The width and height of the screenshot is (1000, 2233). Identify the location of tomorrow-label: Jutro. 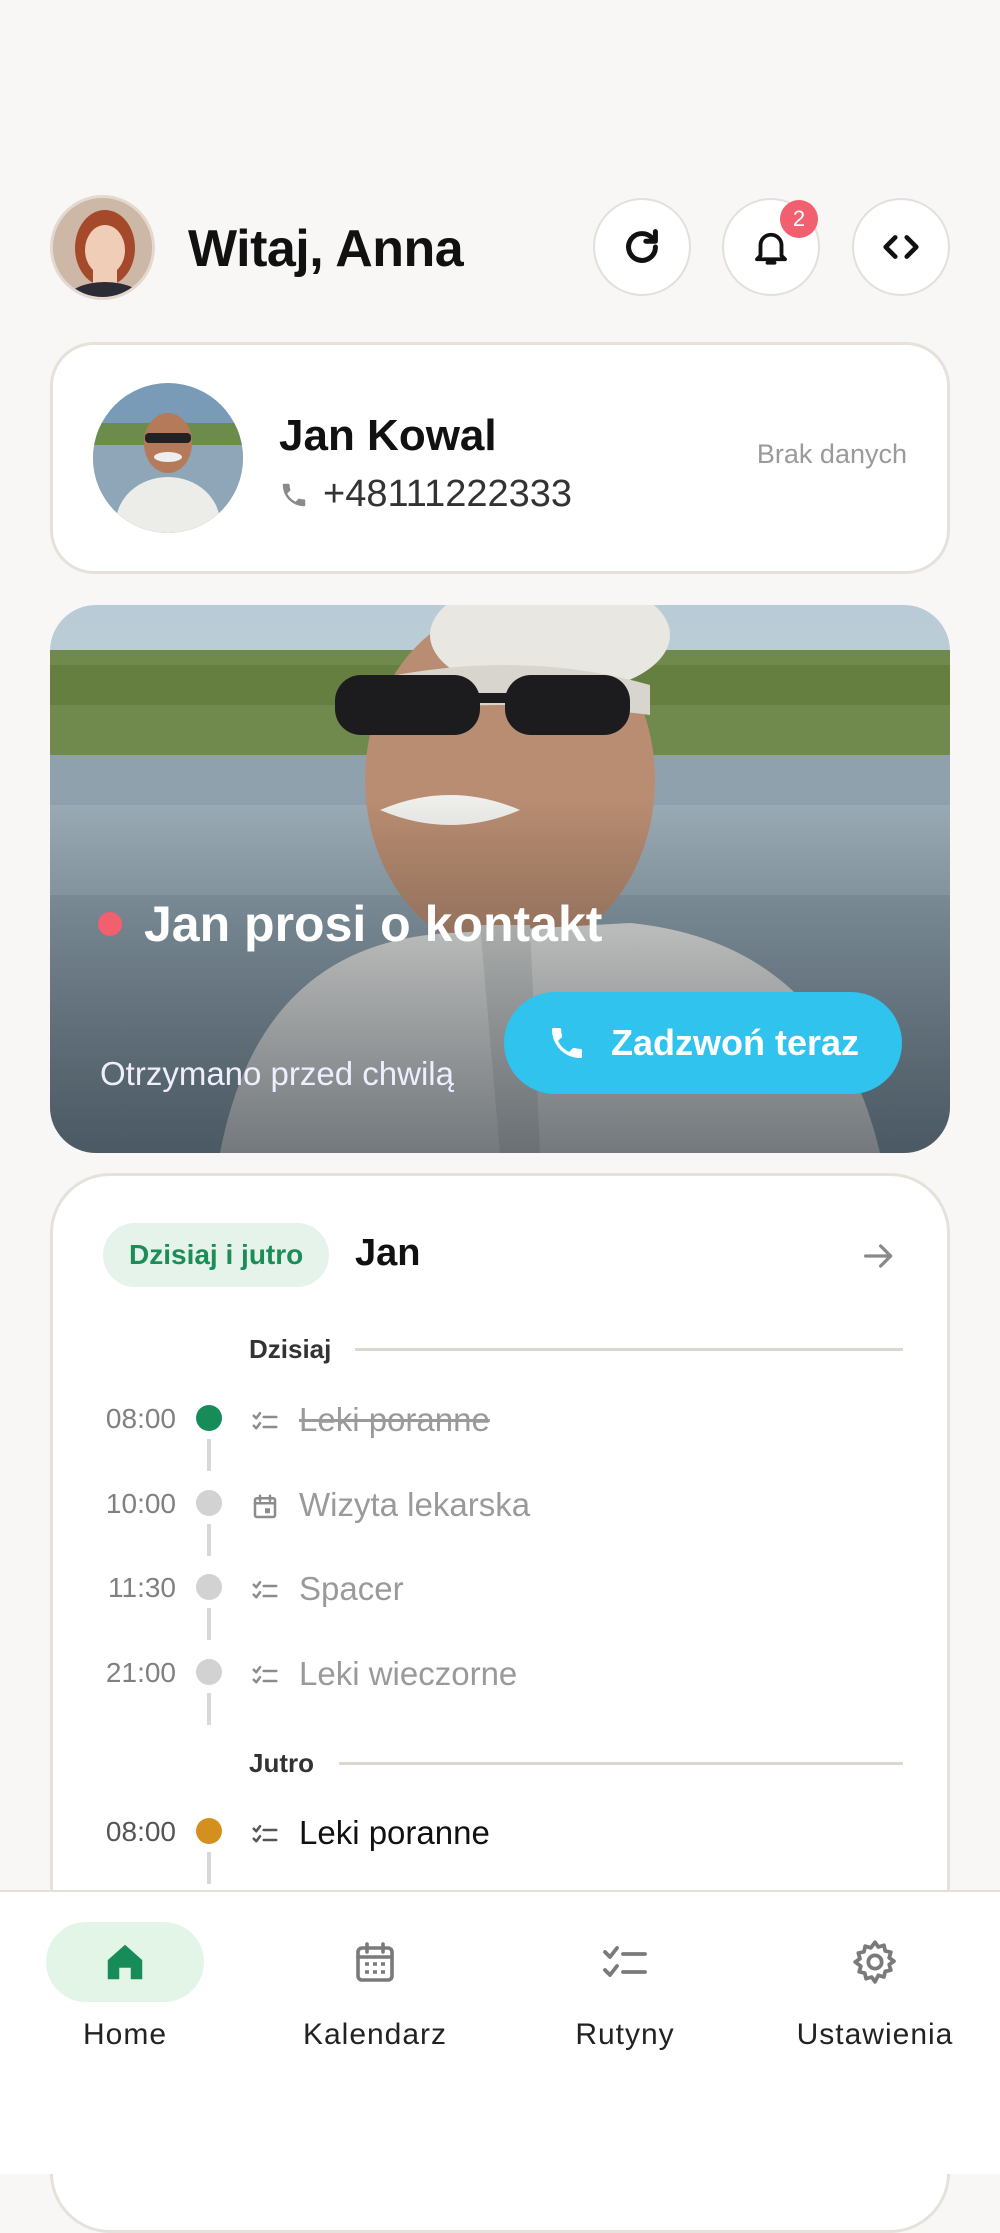
(281, 1763).